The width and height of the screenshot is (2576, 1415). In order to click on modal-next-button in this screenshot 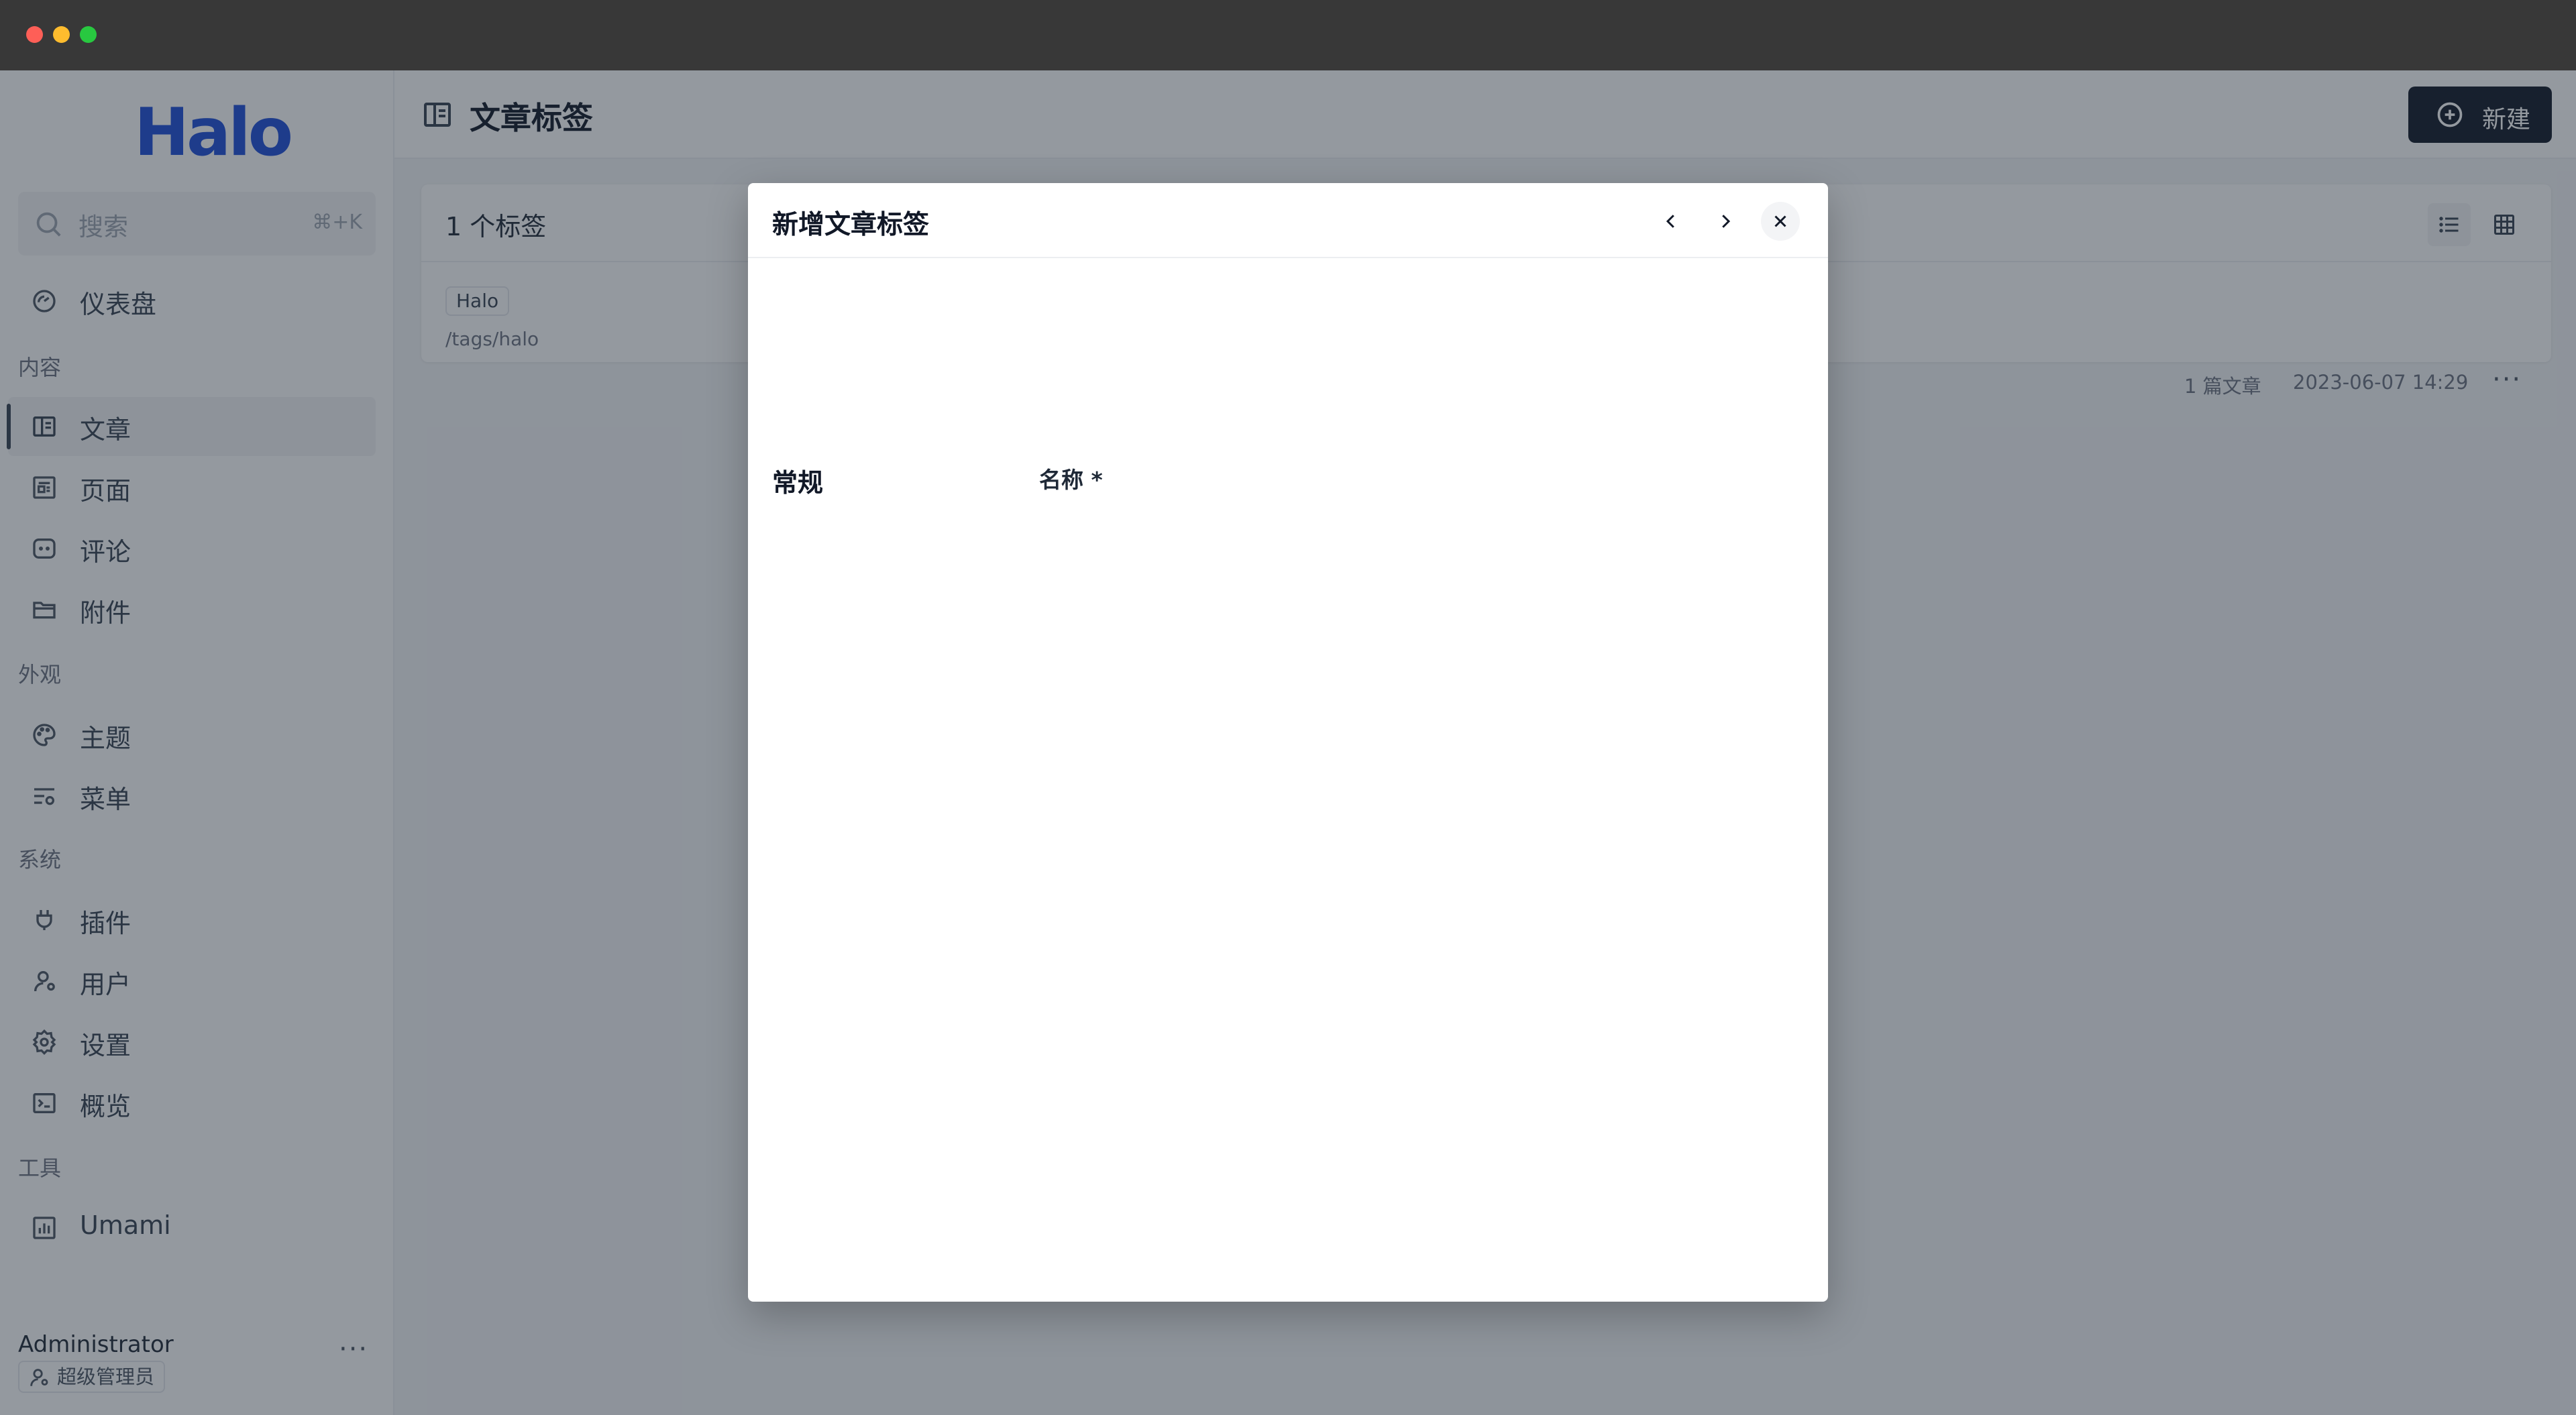, I will do `click(1725, 221)`.